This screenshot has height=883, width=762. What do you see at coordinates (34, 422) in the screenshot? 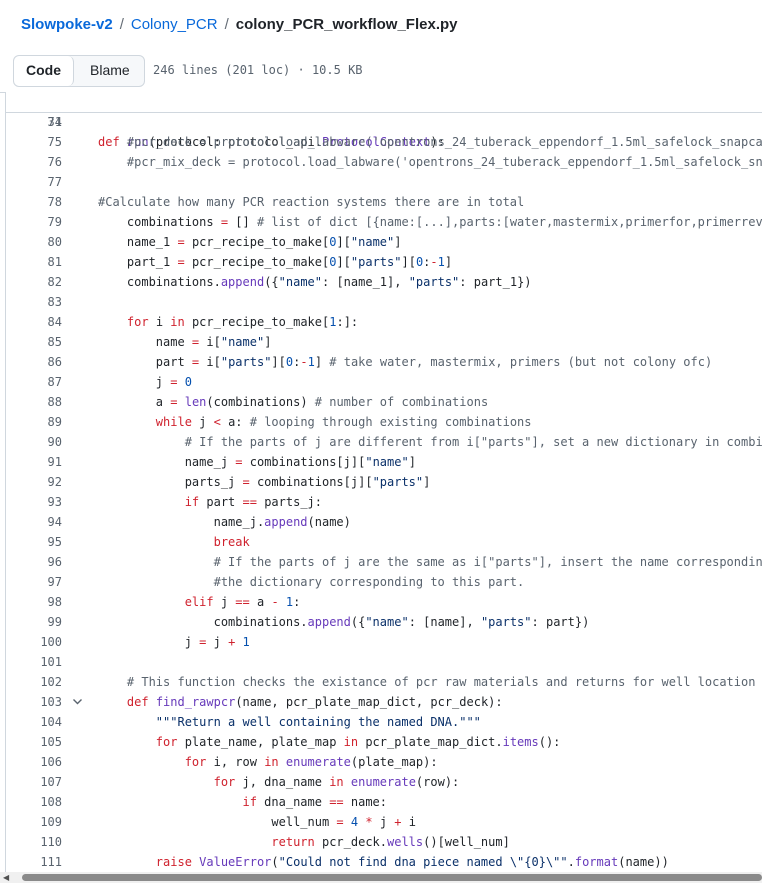
I see `line-number: 89` at bounding box center [34, 422].